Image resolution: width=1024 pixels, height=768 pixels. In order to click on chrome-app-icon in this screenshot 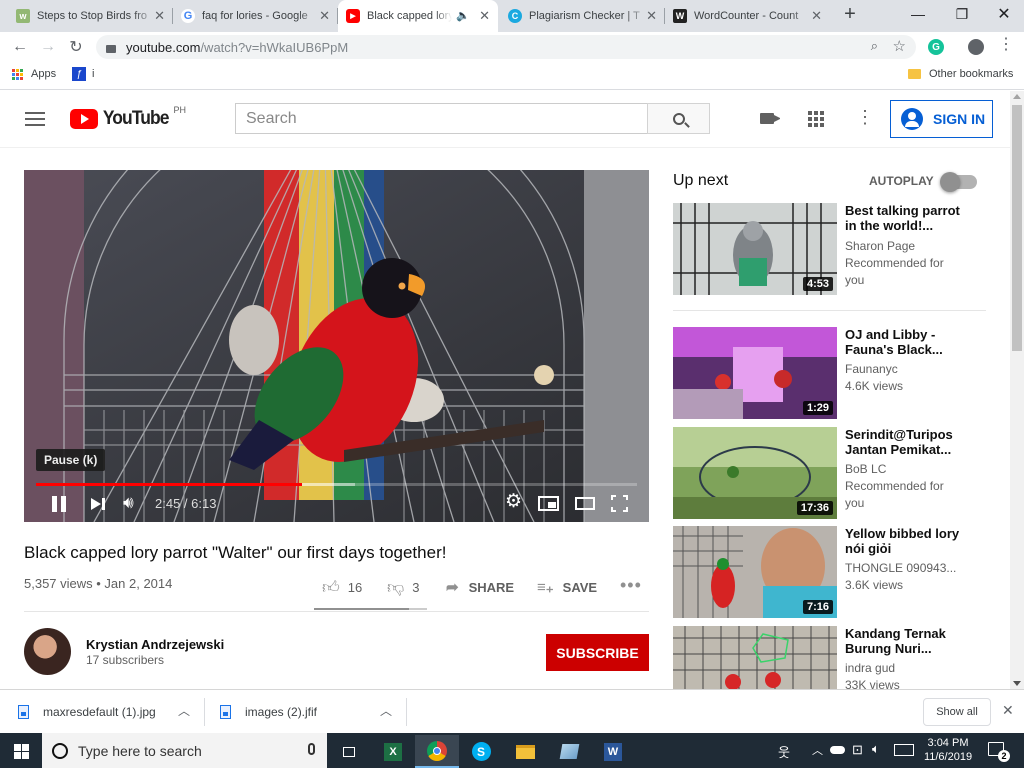, I will do `click(437, 751)`.